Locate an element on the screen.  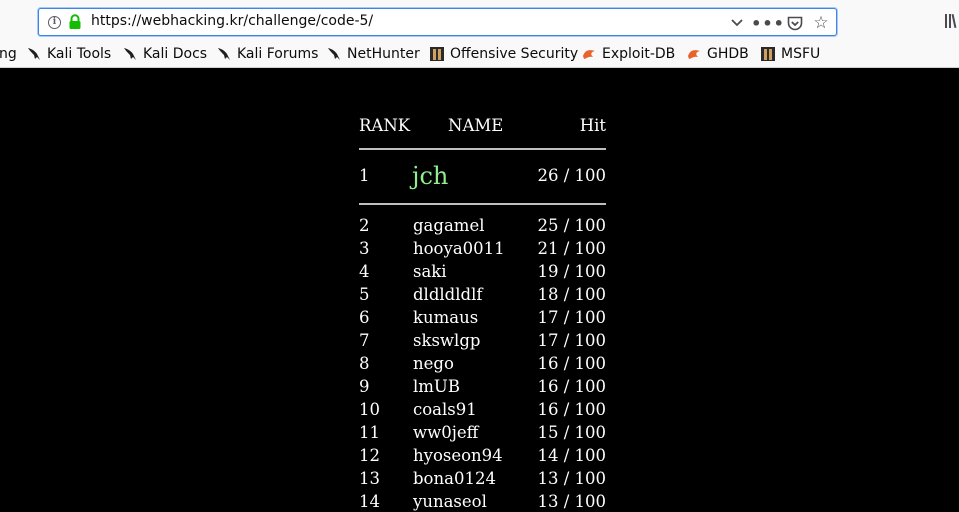
hit-cell: 21 / 100 is located at coordinates (571, 248).